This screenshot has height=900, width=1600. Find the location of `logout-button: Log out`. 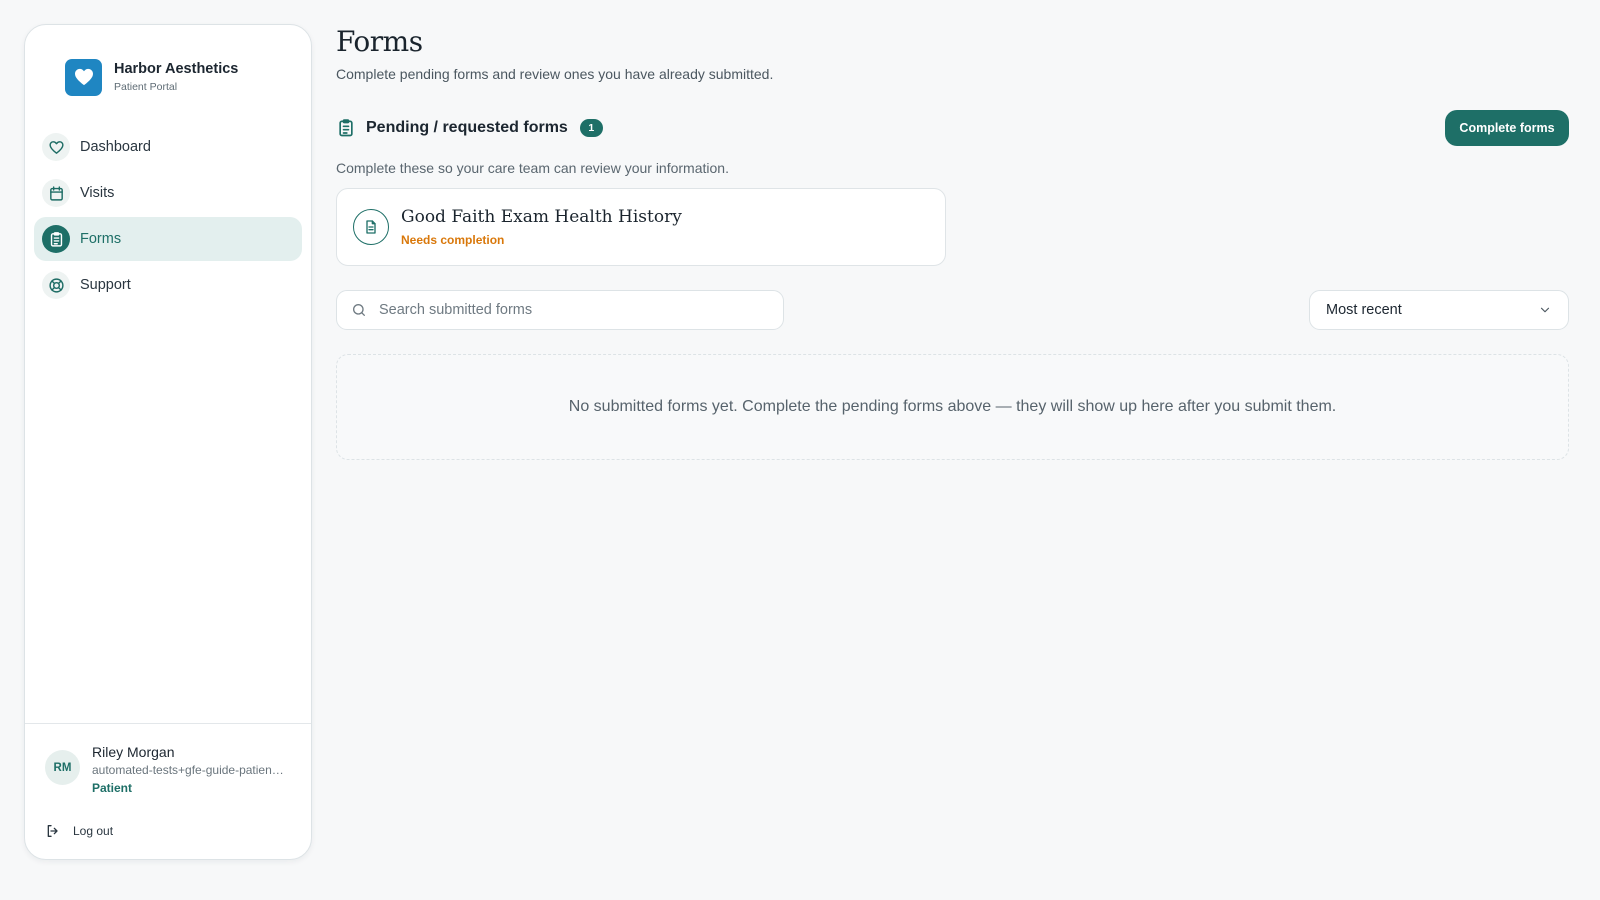

logout-button: Log out is located at coordinates (105, 831).